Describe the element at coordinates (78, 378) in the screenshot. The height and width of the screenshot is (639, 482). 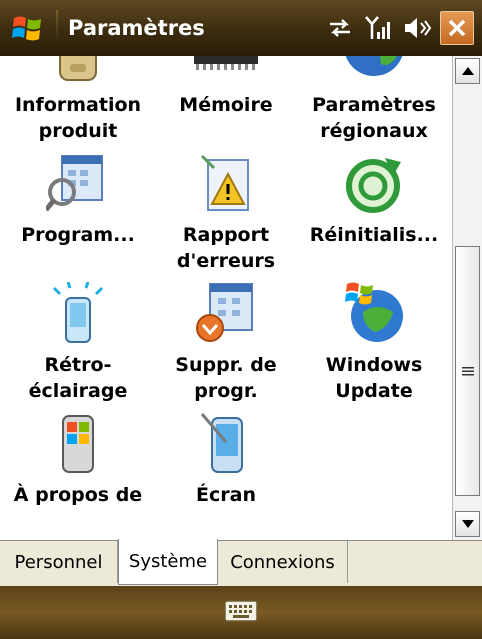
I see `settings-item-label: Rétro- éclairage` at that location.